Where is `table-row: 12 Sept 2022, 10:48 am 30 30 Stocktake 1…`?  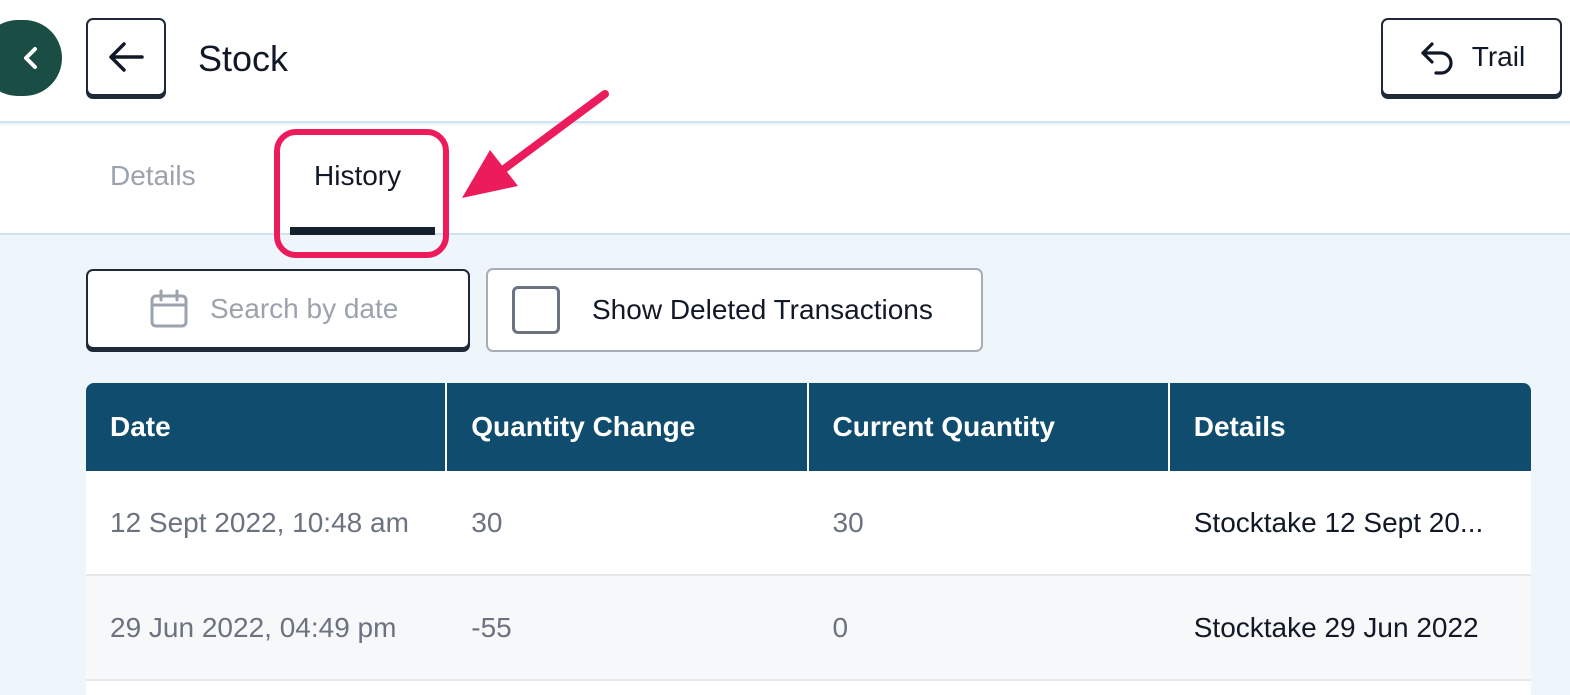
table-row: 12 Sept 2022, 10:48 am 30 30 Stocktake 1… is located at coordinates (808, 523).